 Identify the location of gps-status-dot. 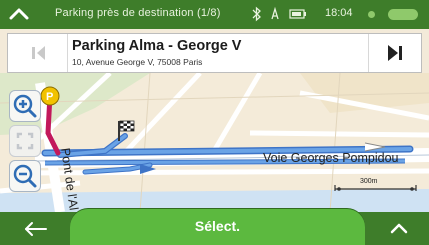
(371, 14).